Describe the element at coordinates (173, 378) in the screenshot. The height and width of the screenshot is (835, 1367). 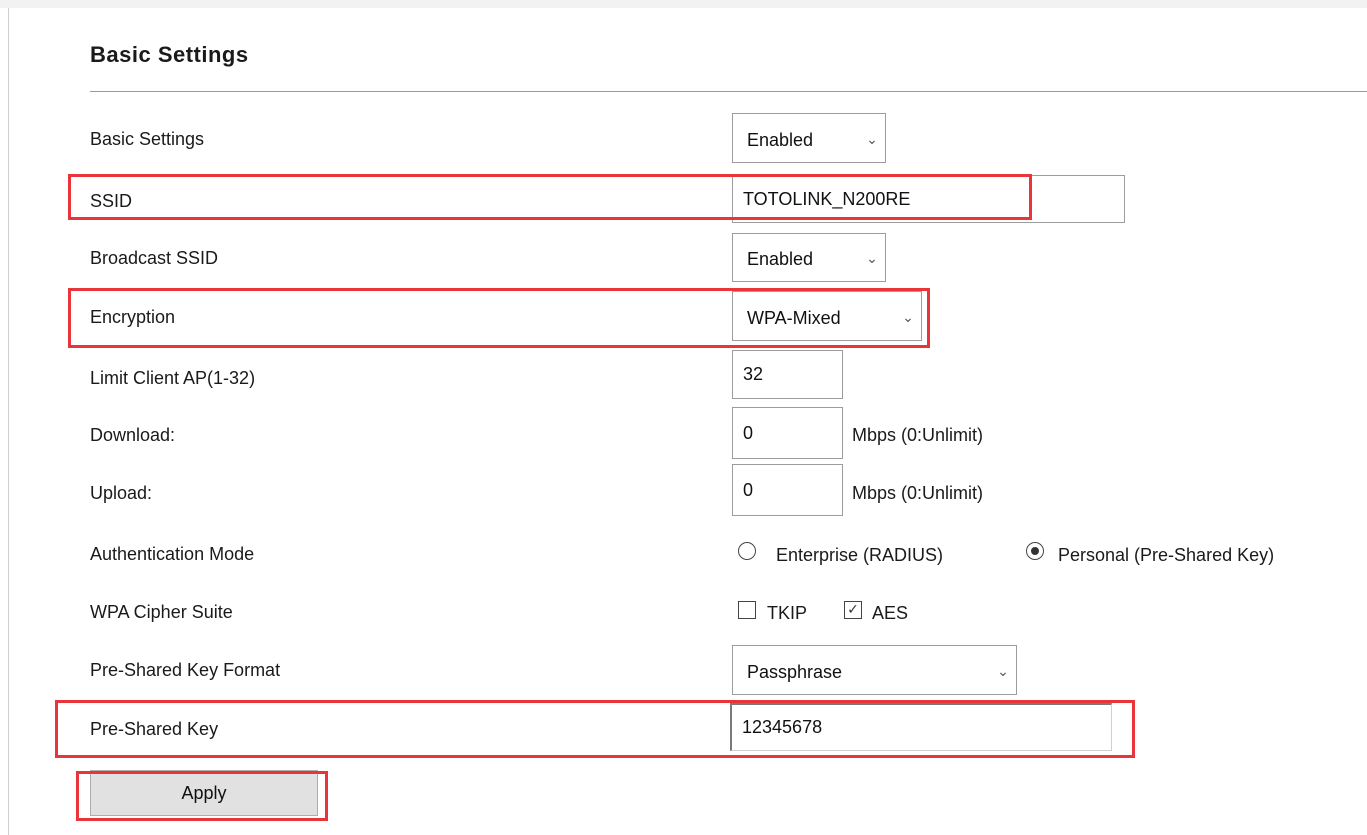
I see `limit-client-label: Limit Client AP(1-32)` at that location.